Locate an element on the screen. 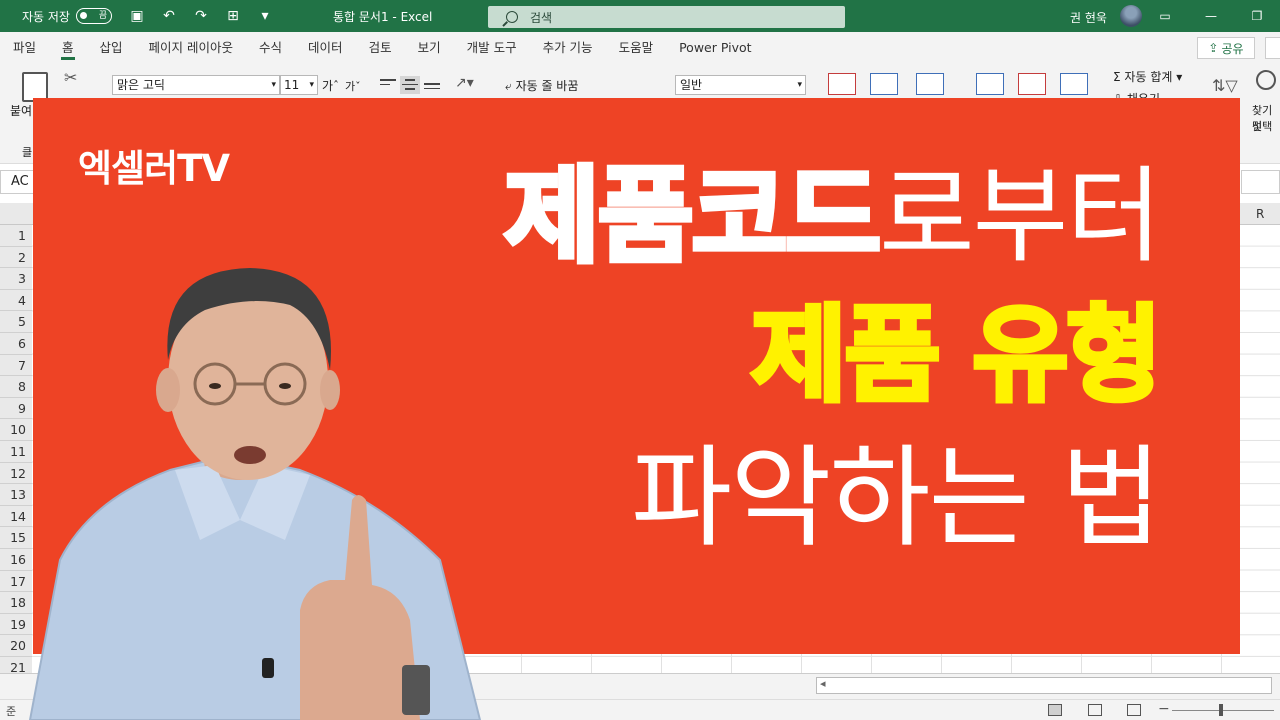  row-header: 4 is located at coordinates (16, 300).